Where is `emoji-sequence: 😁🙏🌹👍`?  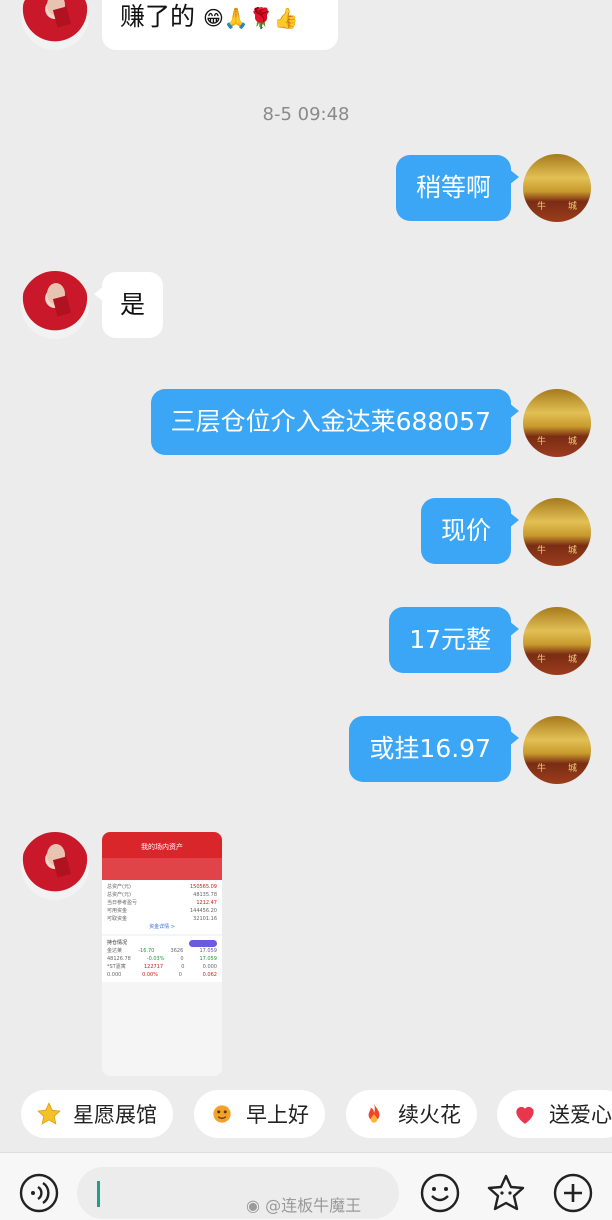 emoji-sequence: 😁🙏🌹👍 is located at coordinates (250, 18).